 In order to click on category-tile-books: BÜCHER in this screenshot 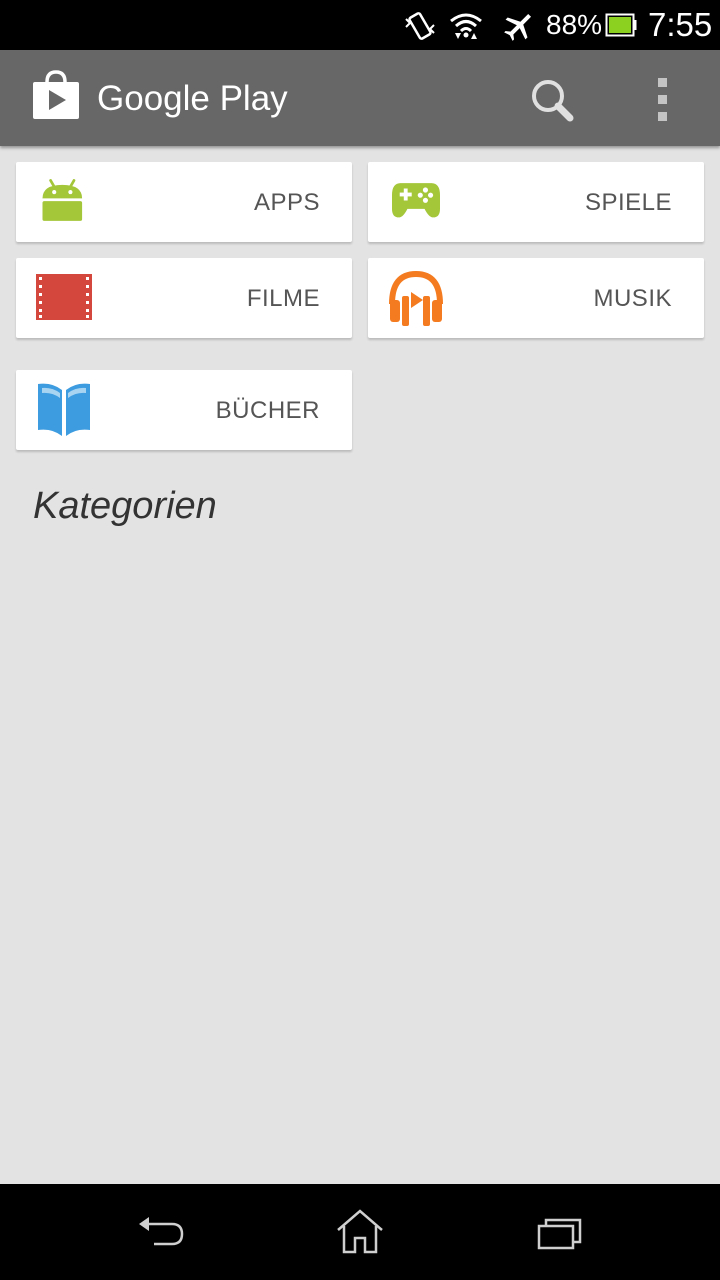, I will do `click(184, 410)`.